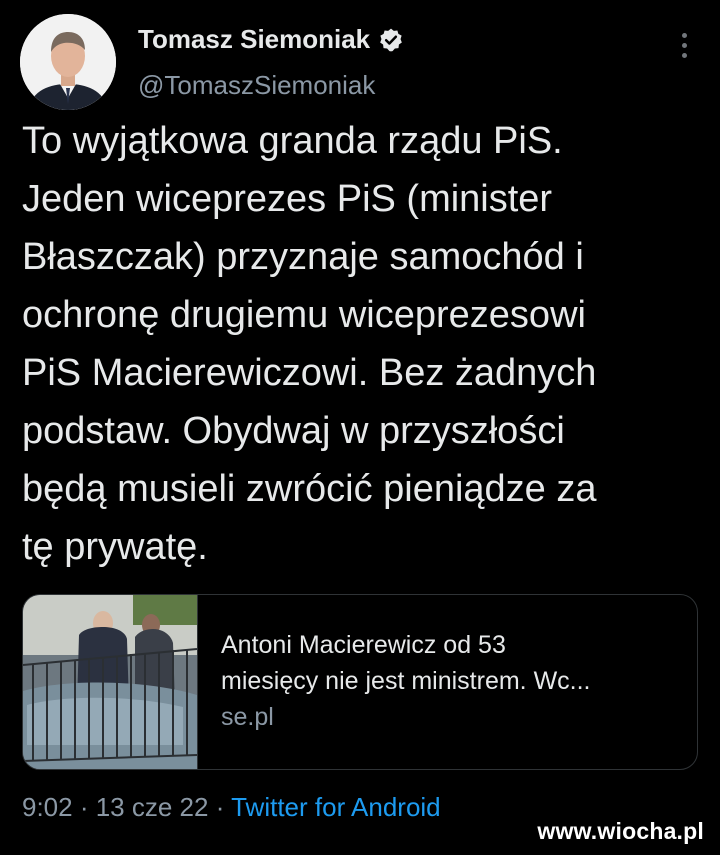  I want to click on tweet-meta: 9:02 · 13 cze 22 · Twitter for Android, so click(231, 807).